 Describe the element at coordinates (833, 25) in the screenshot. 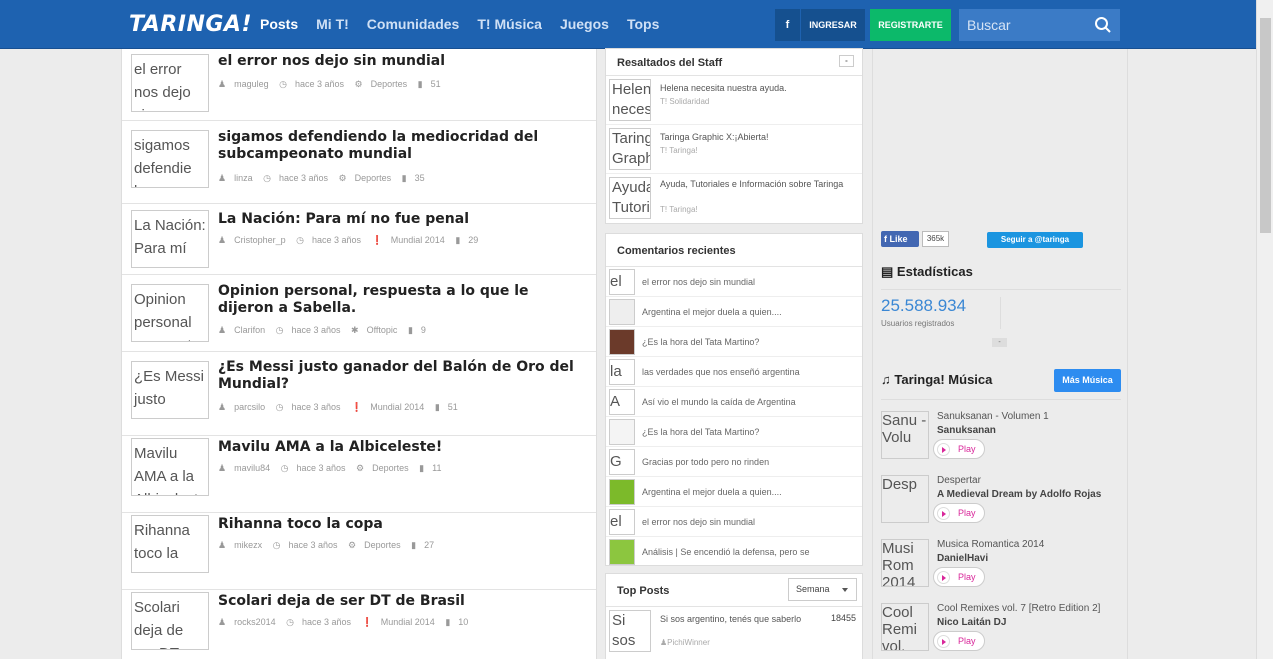

I see `login-button: INGRESAR` at that location.